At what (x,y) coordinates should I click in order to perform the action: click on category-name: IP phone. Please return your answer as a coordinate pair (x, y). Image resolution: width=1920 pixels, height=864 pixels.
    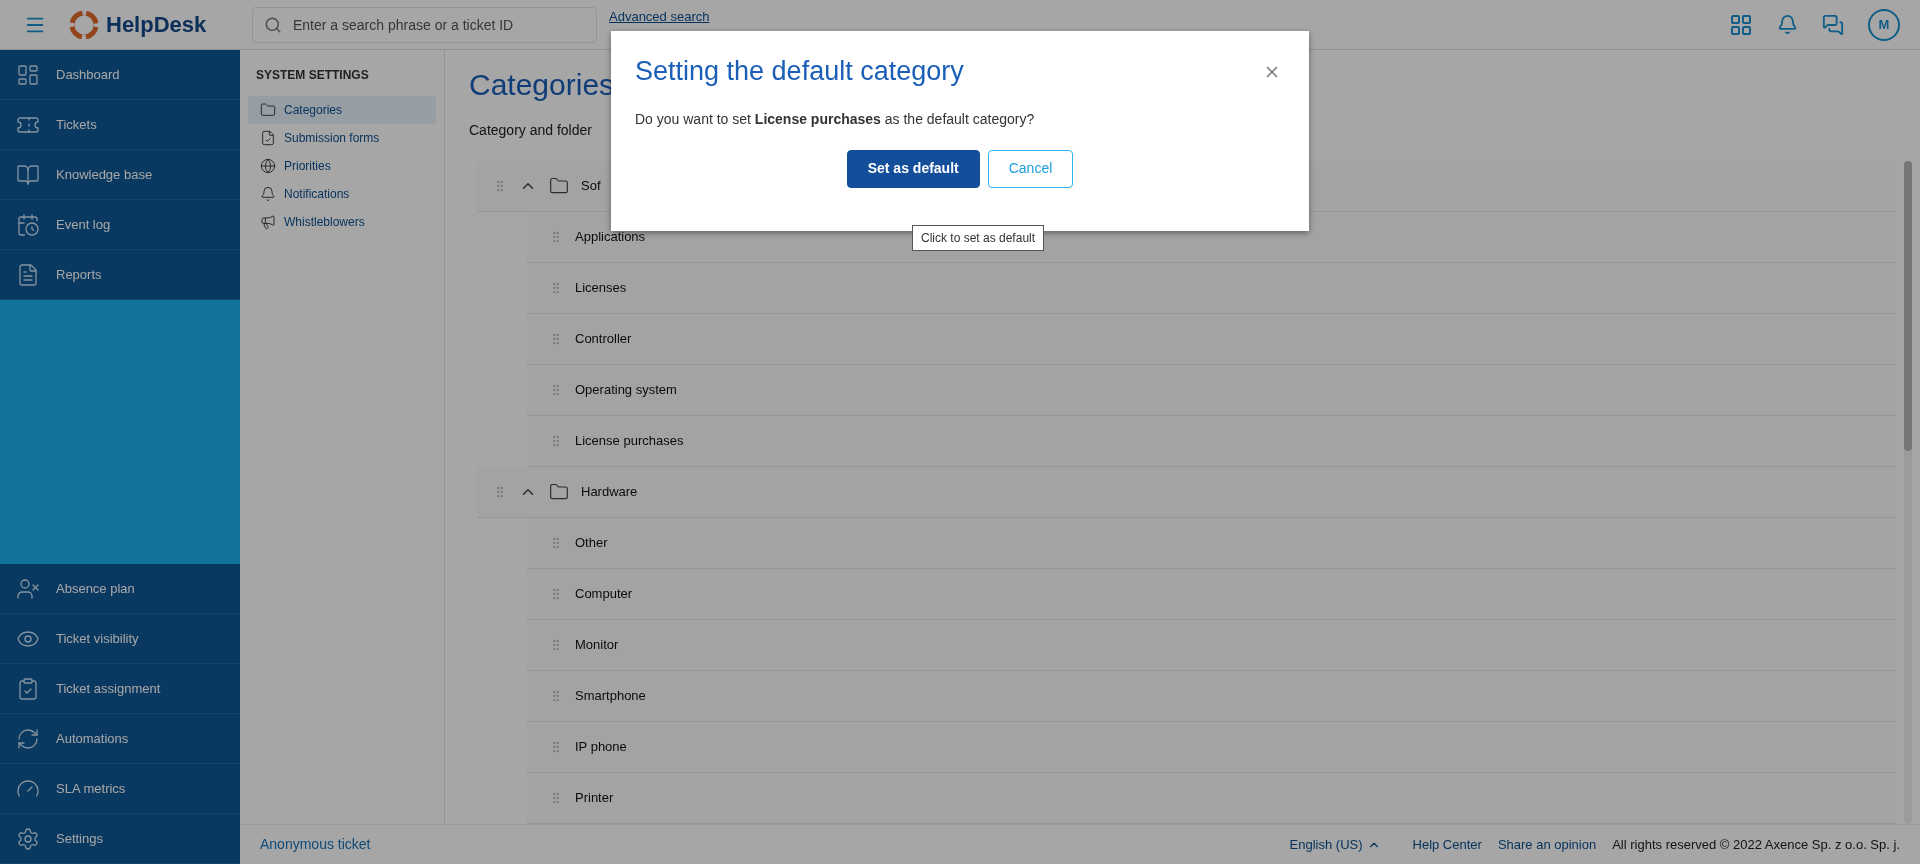
    Looking at the image, I should click on (601, 747).